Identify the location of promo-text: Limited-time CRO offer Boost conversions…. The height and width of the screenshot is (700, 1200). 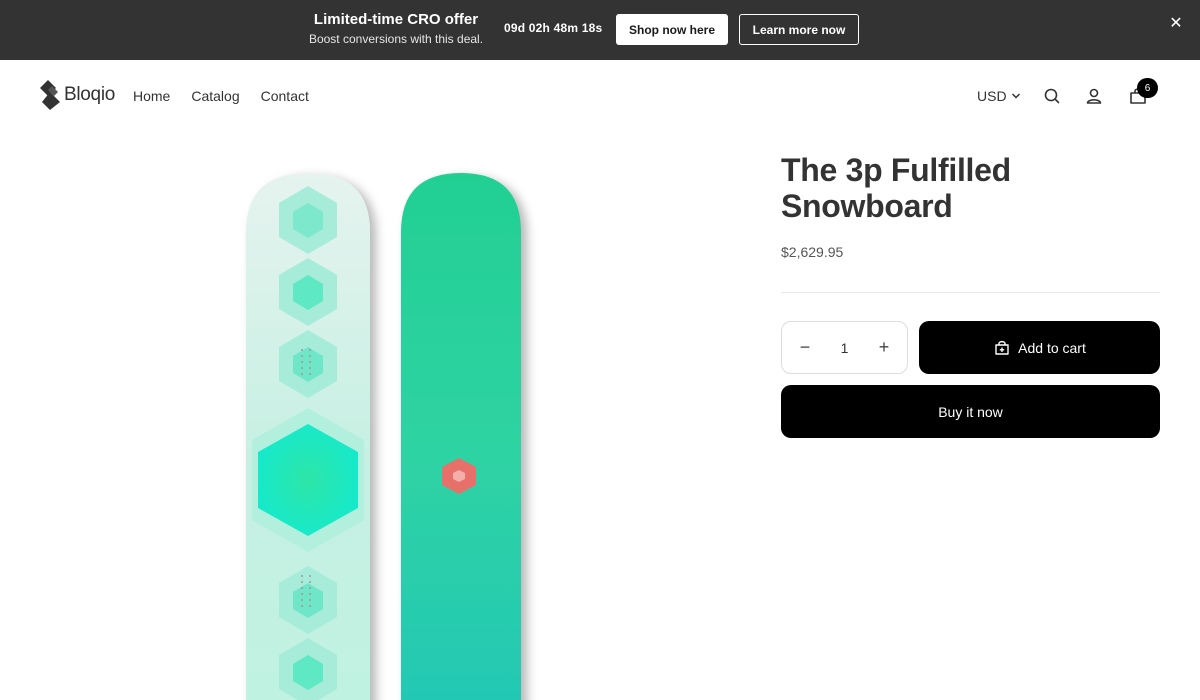
(396, 29).